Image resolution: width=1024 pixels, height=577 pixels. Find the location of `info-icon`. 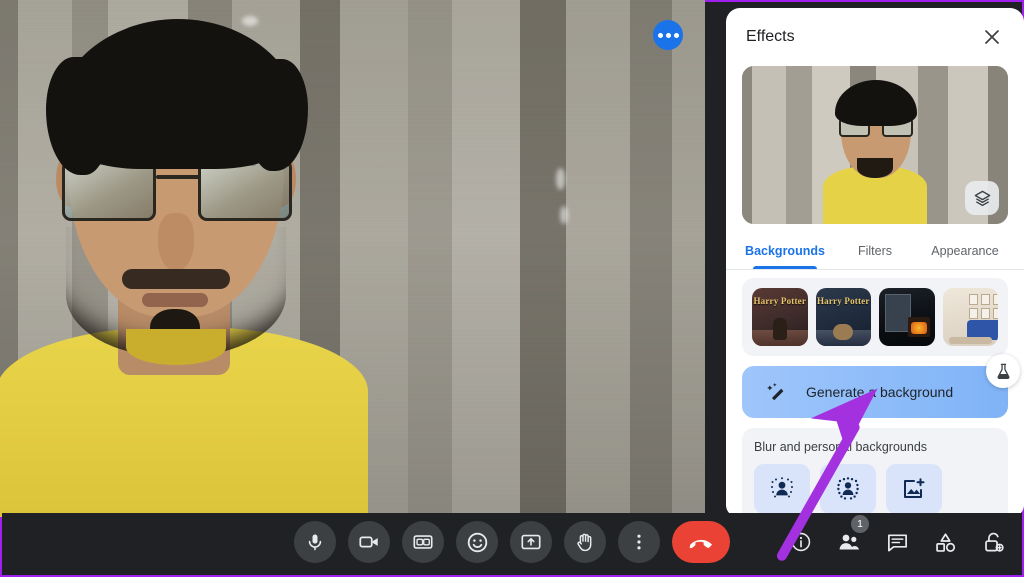

info-icon is located at coordinates (801, 542).